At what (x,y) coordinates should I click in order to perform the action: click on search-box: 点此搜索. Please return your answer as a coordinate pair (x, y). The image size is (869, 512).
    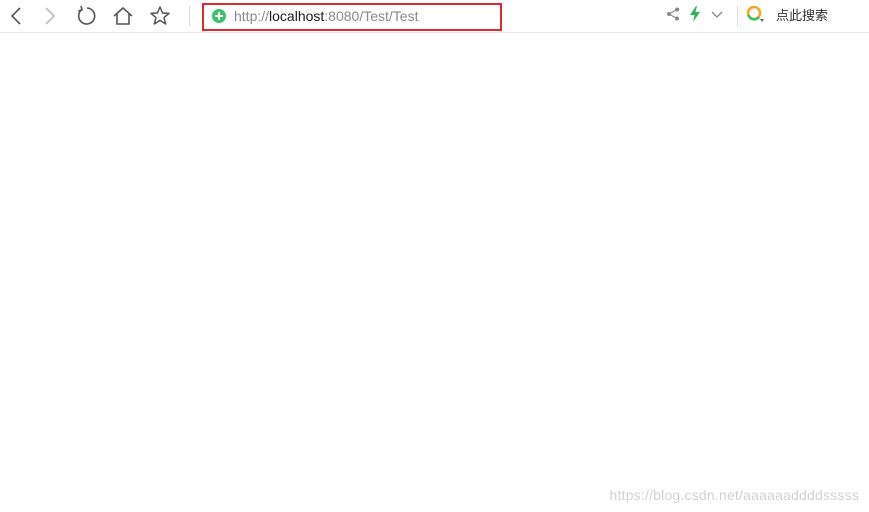
    Looking at the image, I should click on (787, 14).